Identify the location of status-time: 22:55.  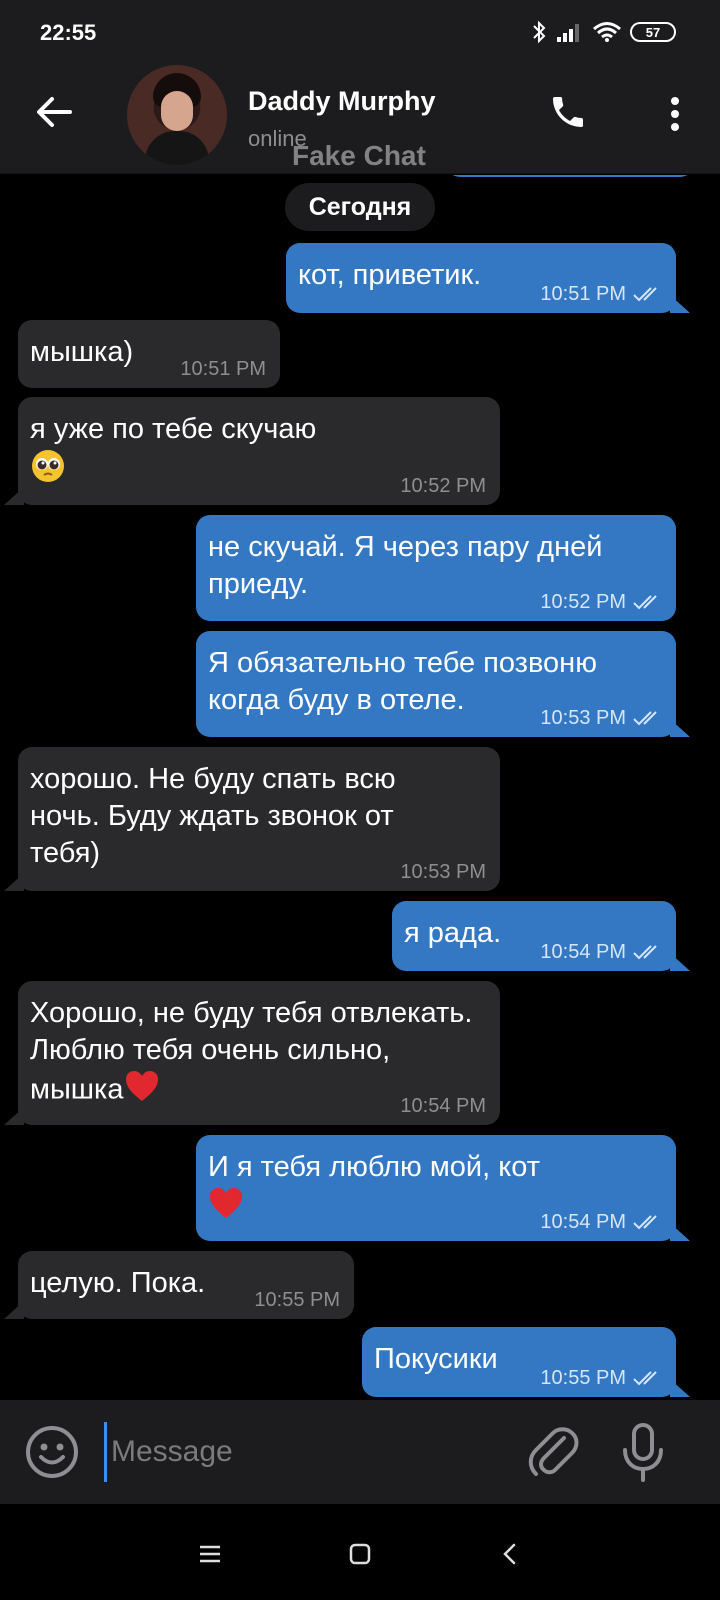
(68, 32).